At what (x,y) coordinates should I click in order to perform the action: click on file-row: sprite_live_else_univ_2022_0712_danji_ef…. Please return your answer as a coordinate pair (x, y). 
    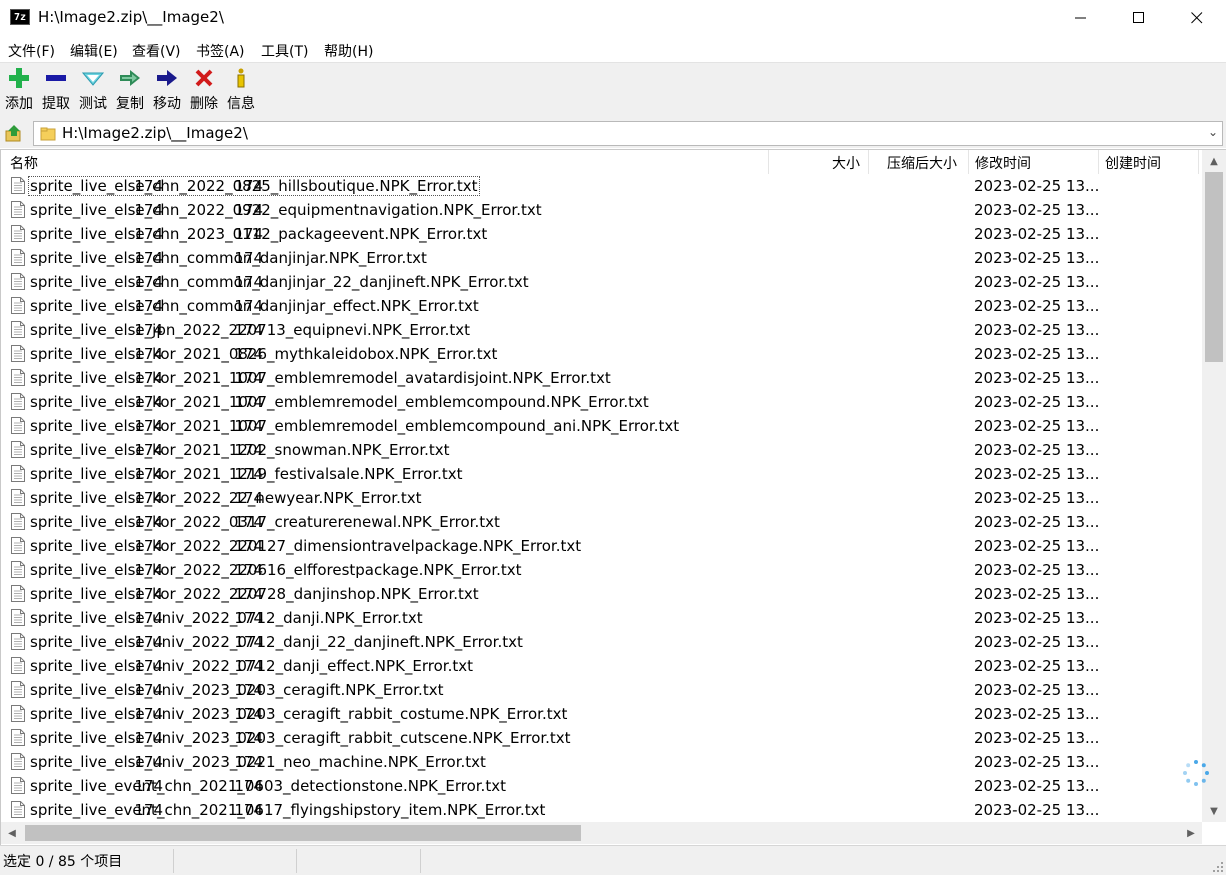
    Looking at the image, I should click on (601, 666).